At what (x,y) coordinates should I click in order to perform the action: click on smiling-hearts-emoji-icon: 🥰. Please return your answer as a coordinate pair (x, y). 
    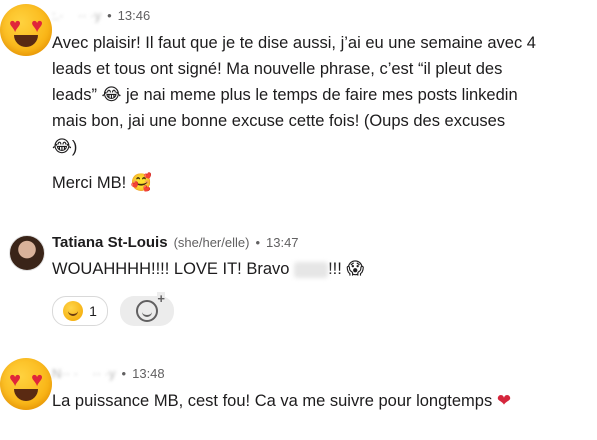
    Looking at the image, I should click on (141, 182).